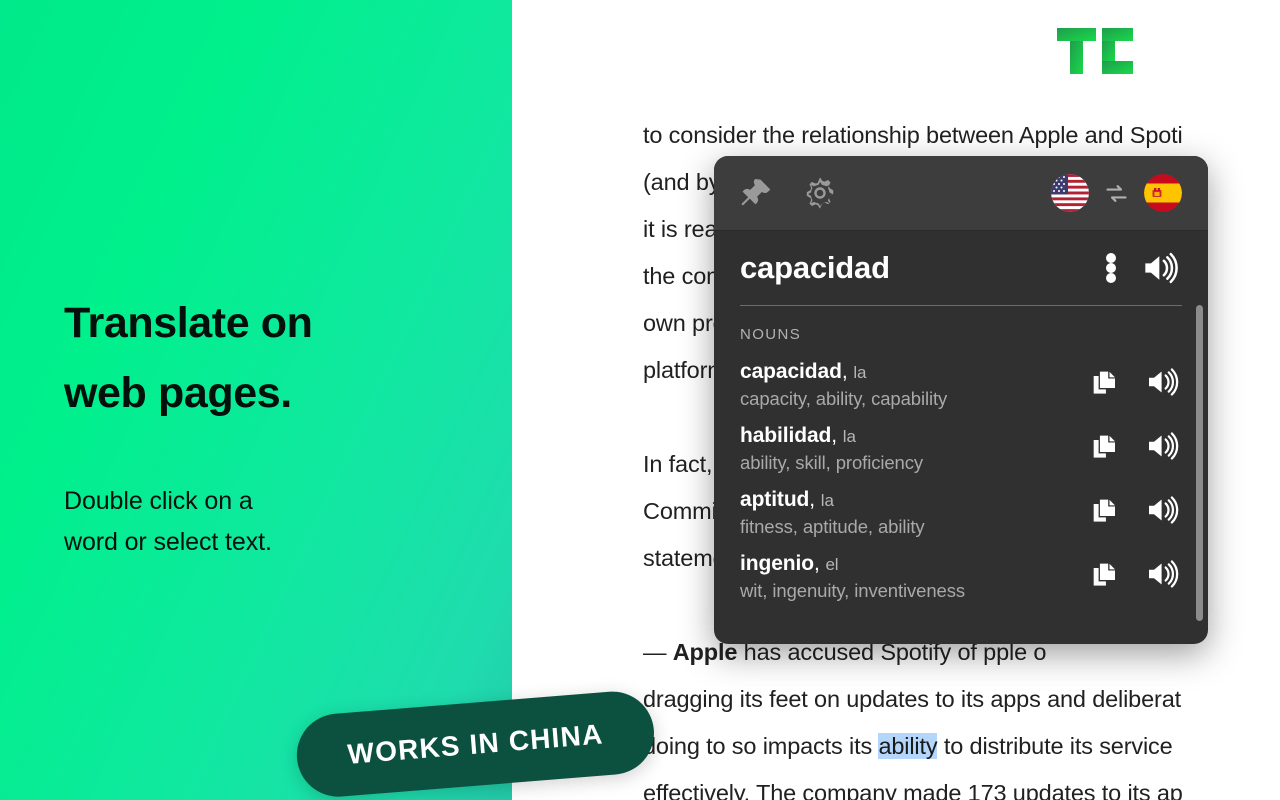 This screenshot has width=1280, height=800. What do you see at coordinates (1070, 193) in the screenshot?
I see `source-language-flag-us-icon` at bounding box center [1070, 193].